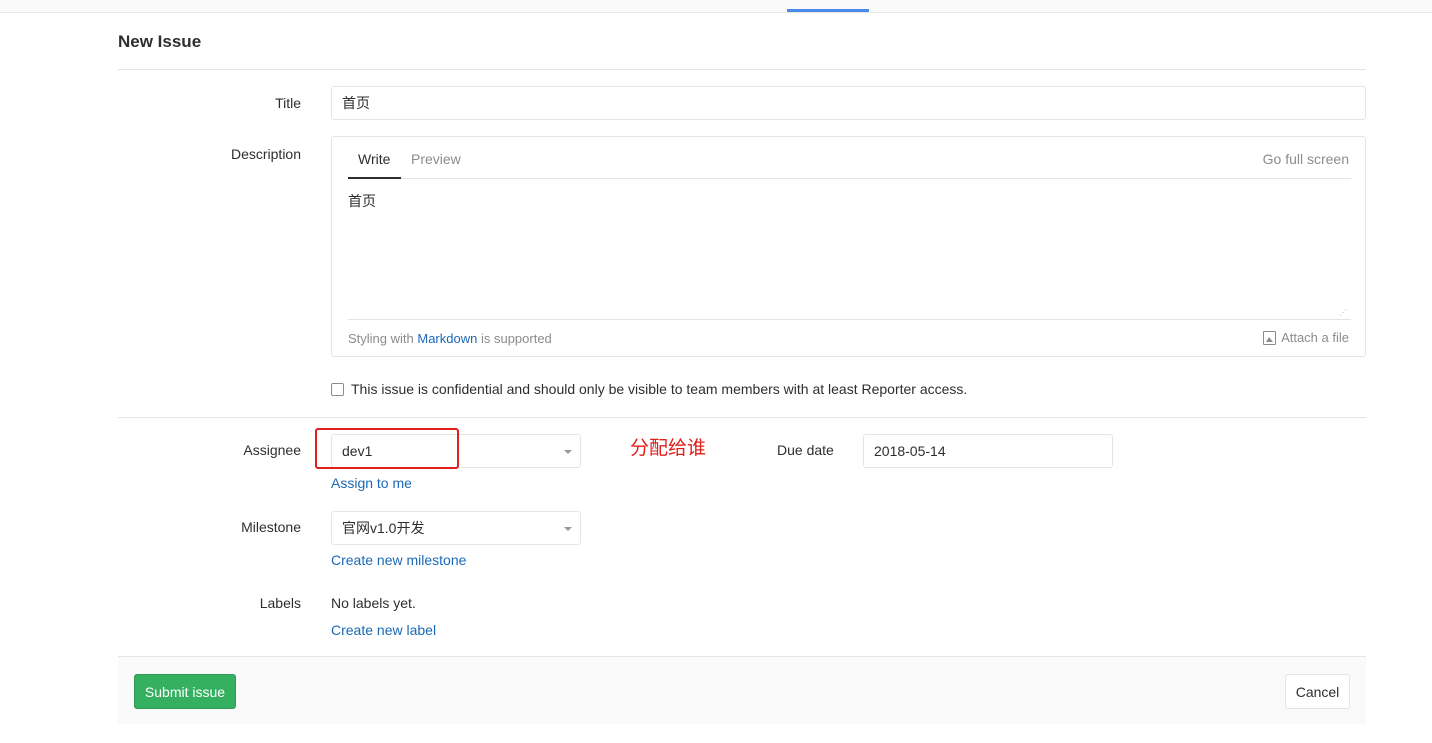 The height and width of the screenshot is (743, 1432). Describe the element at coordinates (185, 691) in the screenshot. I see `submit-issue-button: Submit issue` at that location.